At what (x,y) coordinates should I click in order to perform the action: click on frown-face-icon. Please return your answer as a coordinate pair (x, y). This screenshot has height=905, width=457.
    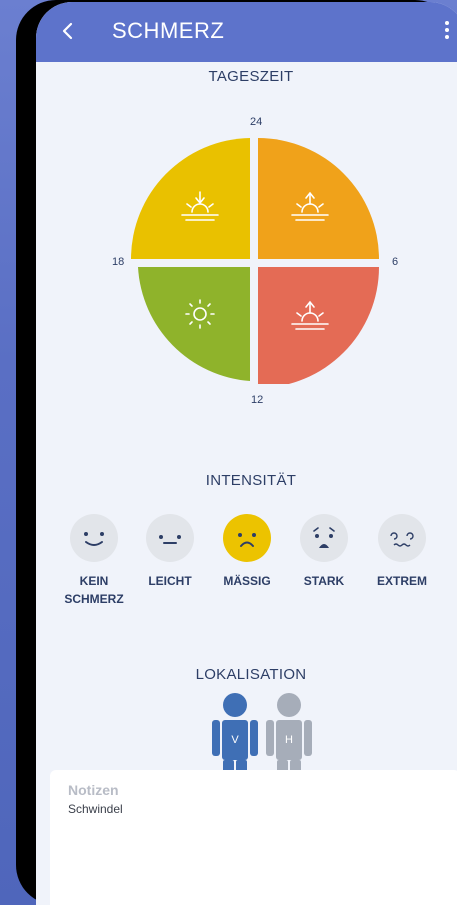
    Looking at the image, I should click on (247, 540).